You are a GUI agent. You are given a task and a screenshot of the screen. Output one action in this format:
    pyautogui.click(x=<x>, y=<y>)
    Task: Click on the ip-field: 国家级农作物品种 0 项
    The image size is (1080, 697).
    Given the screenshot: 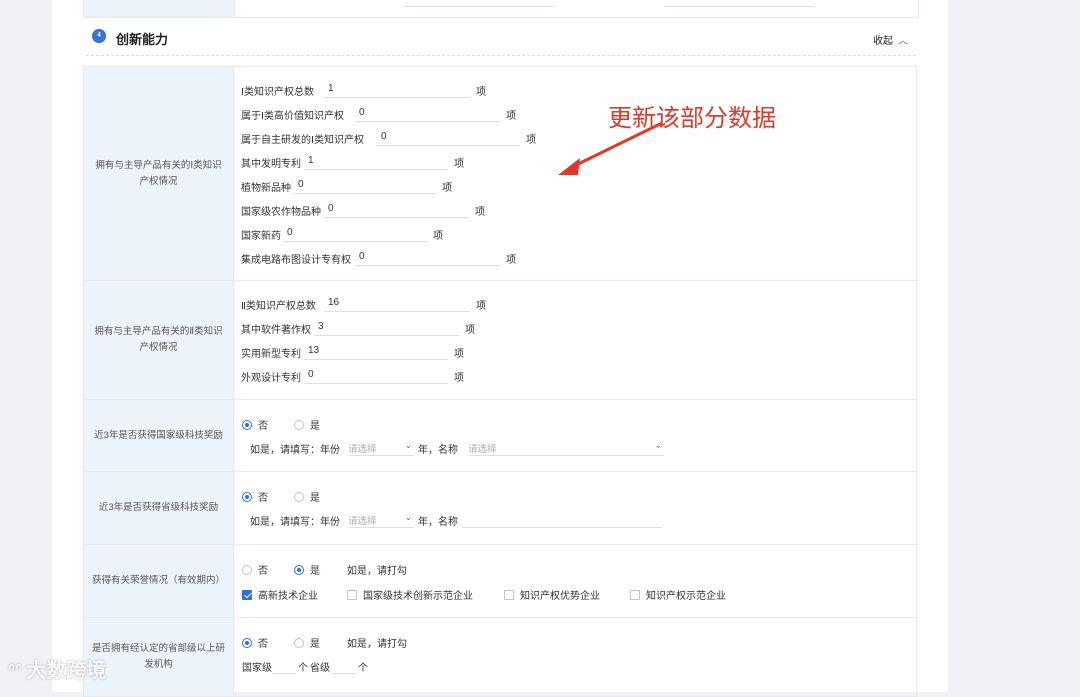 What is the action you would take?
    pyautogui.click(x=363, y=210)
    